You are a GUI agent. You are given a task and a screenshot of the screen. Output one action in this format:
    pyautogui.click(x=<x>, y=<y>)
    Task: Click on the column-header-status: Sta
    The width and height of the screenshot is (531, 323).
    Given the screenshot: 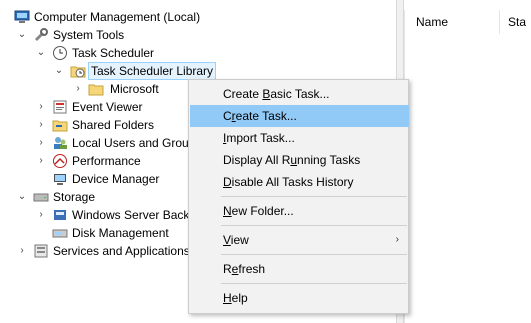 What is the action you would take?
    pyautogui.click(x=515, y=22)
    